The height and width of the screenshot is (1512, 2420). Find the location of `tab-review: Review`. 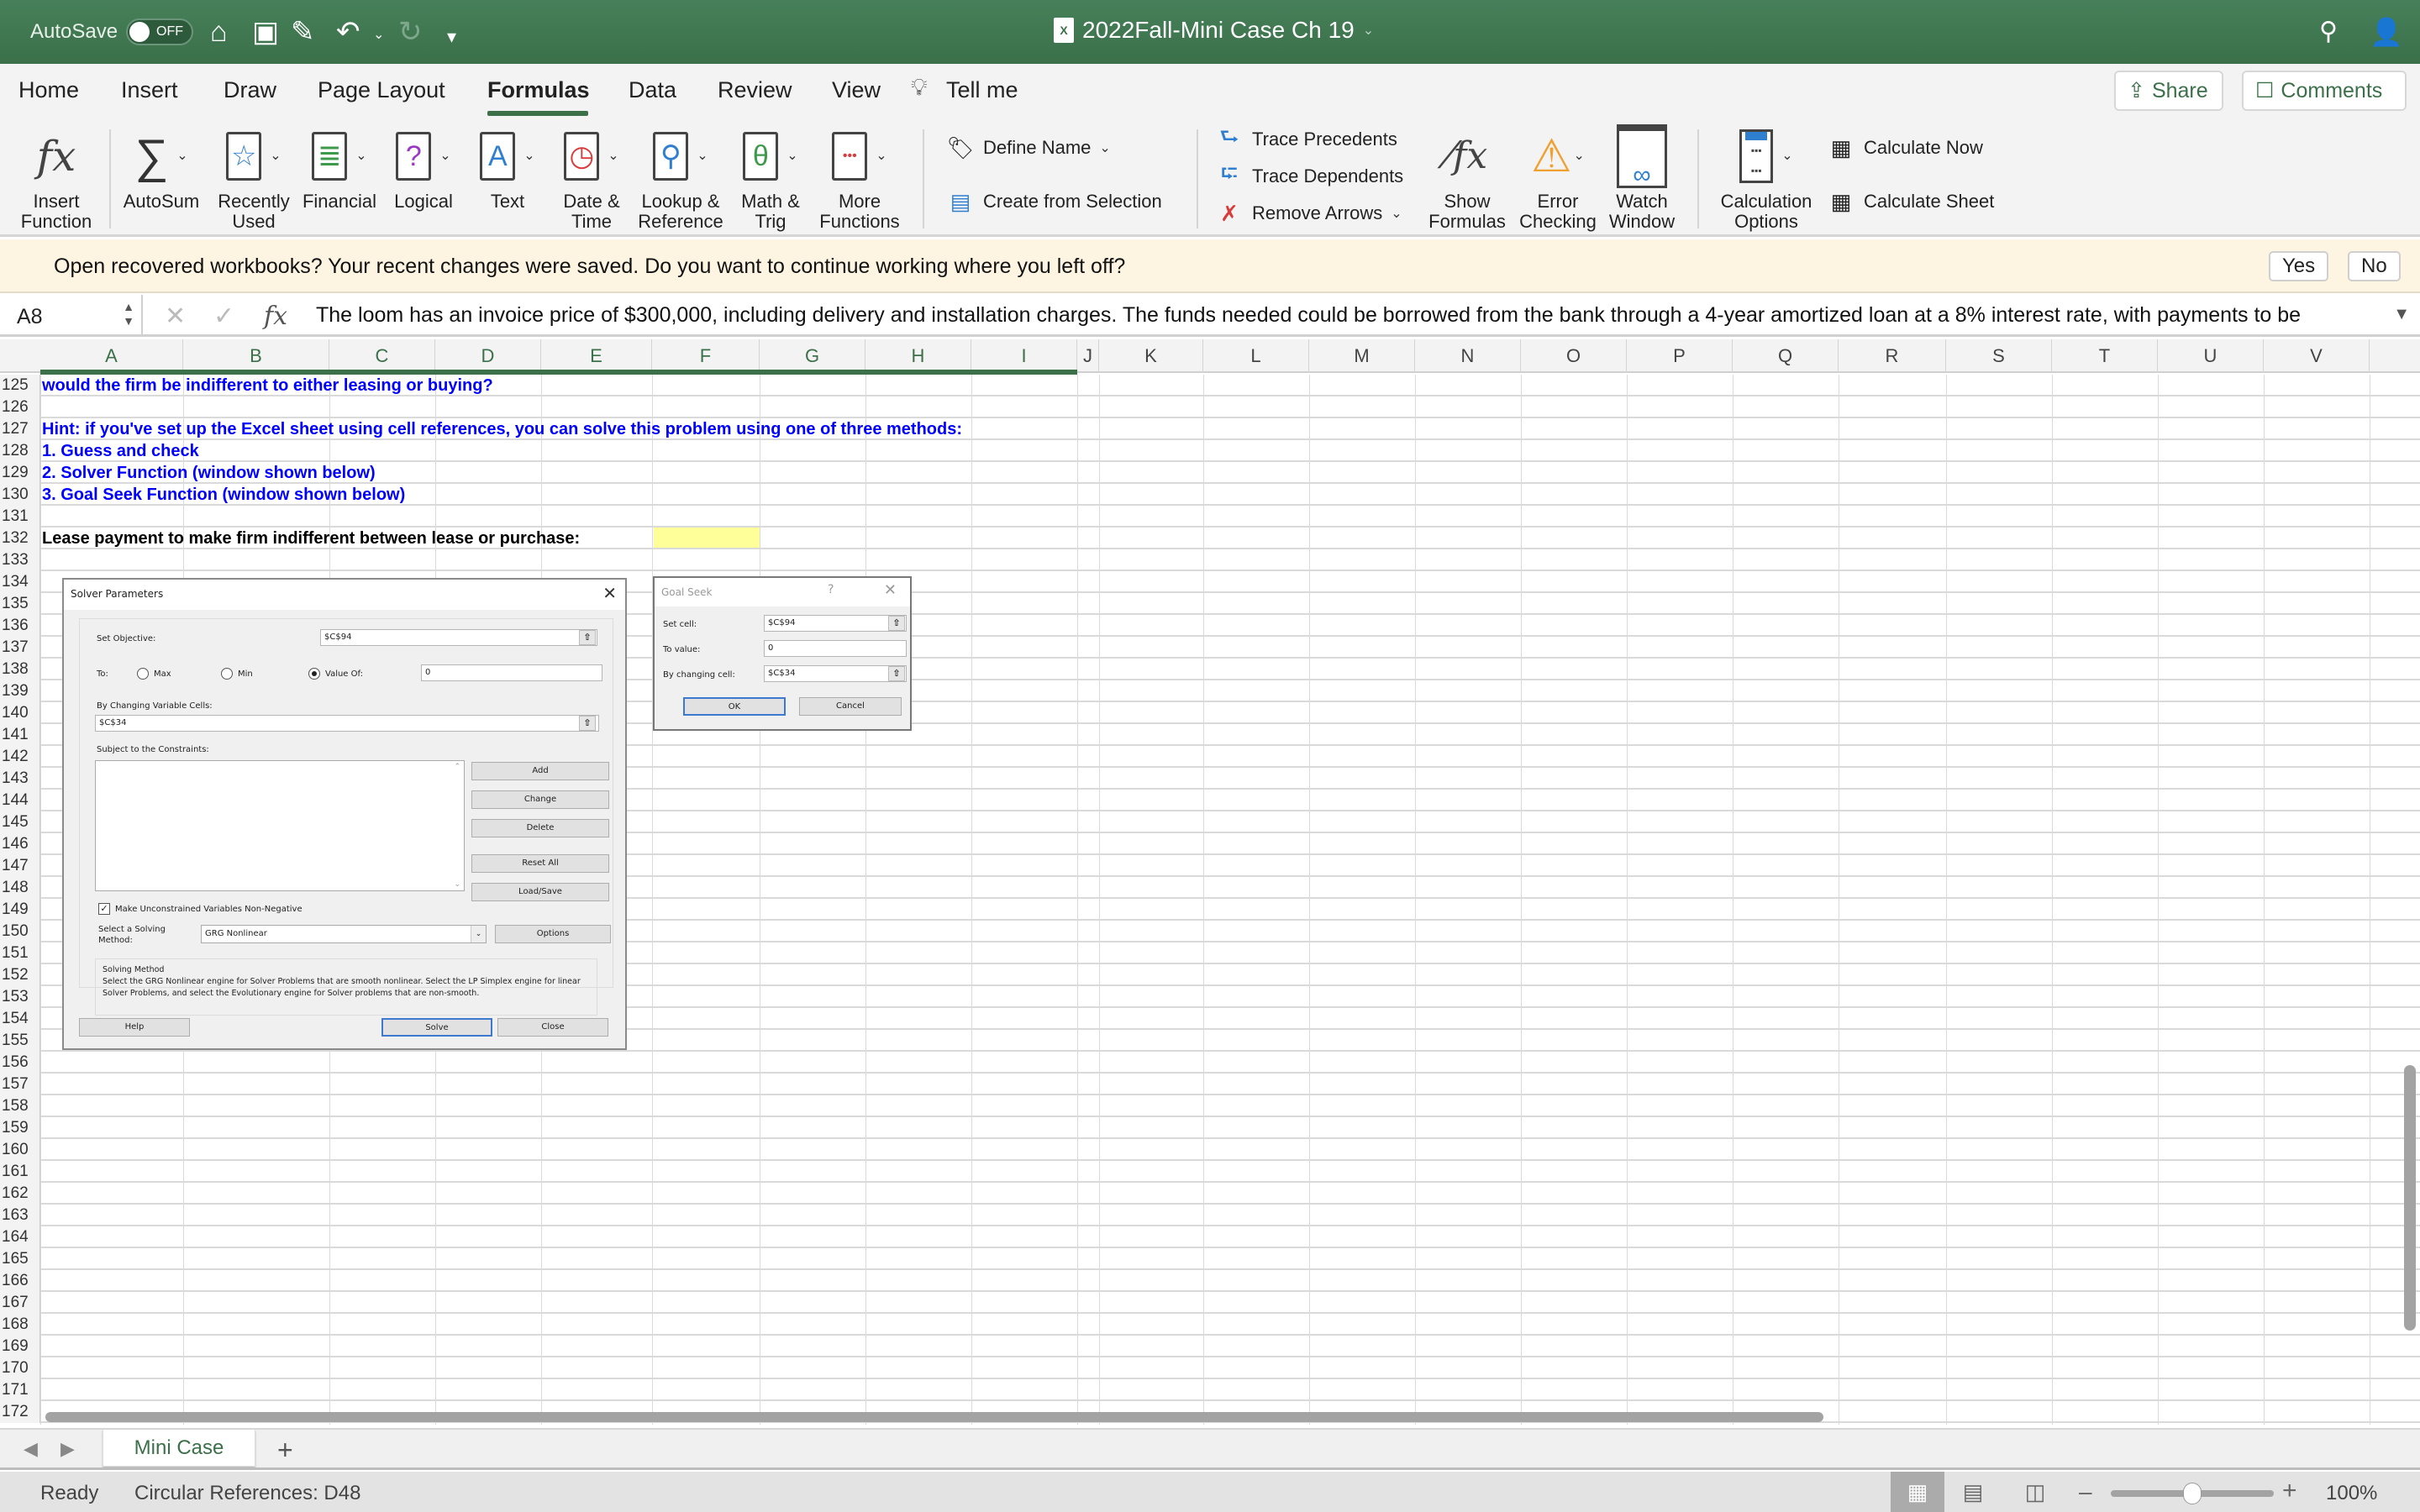

tab-review: Review is located at coordinates (755, 90).